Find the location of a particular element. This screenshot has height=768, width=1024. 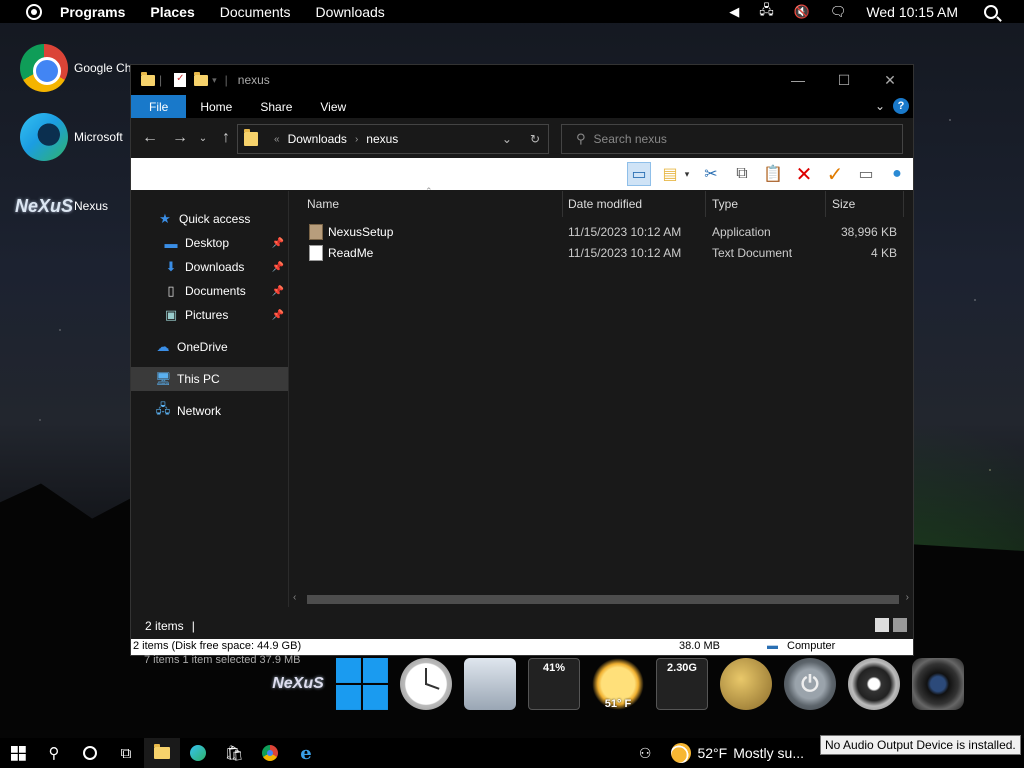

menu-places: Places is located at coordinates (172, 12).